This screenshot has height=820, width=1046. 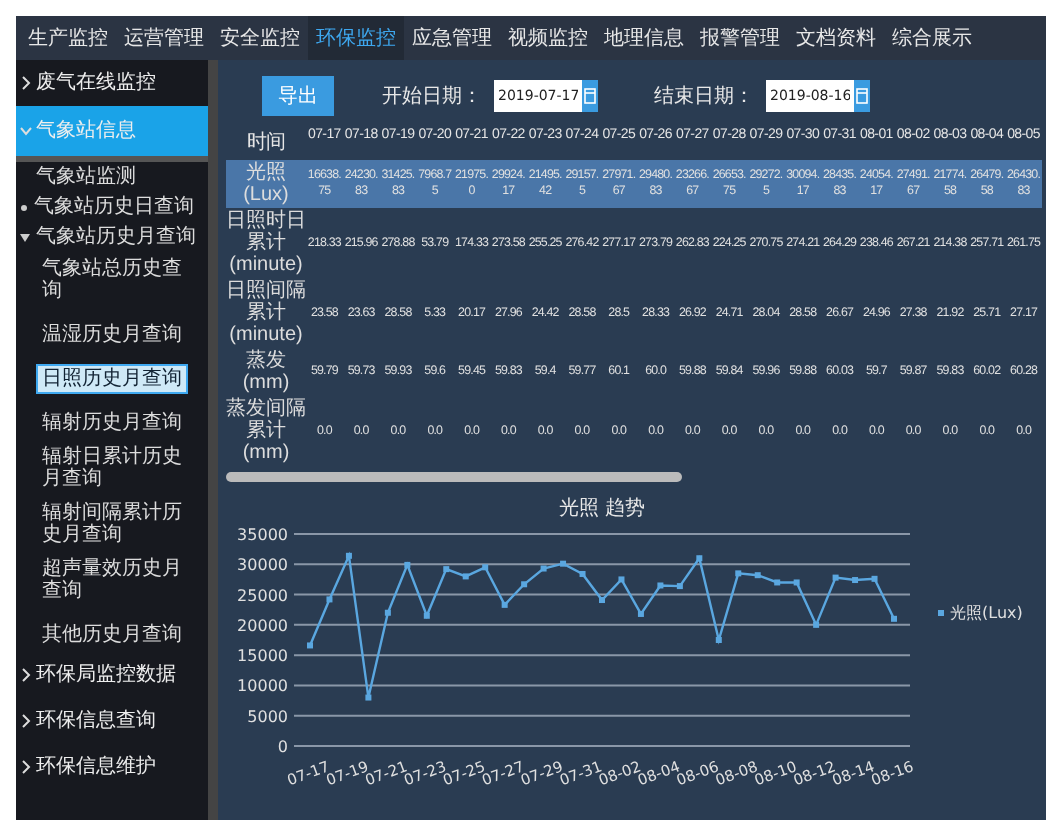 What do you see at coordinates (112, 207) in the screenshot?
I see `sidebar-item: 气象站历史日查询` at bounding box center [112, 207].